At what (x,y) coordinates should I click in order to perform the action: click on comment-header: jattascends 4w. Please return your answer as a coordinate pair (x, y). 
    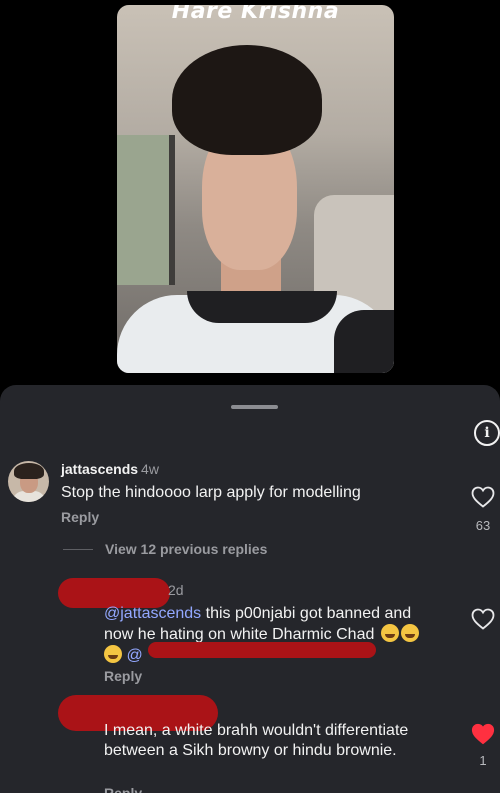
    Looking at the image, I should click on (110, 470).